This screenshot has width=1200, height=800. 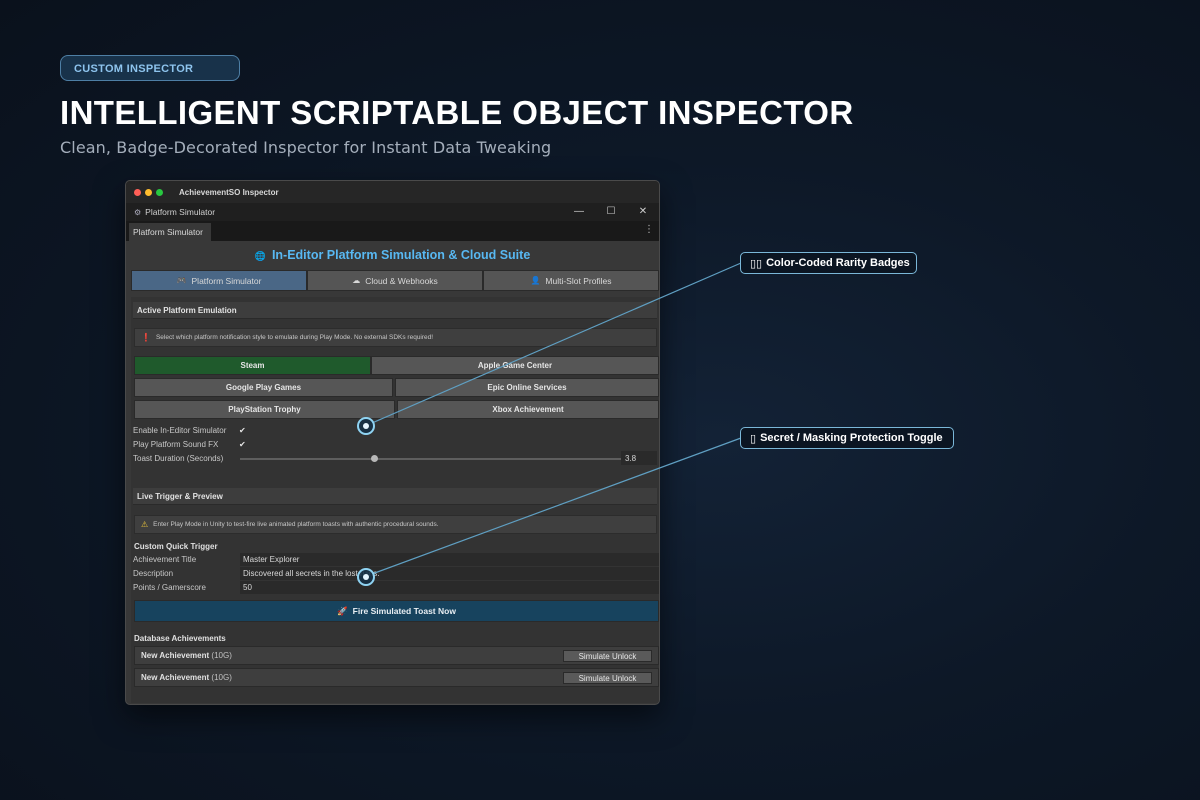 I want to click on connector-line-secret, so click(x=556, y=506).